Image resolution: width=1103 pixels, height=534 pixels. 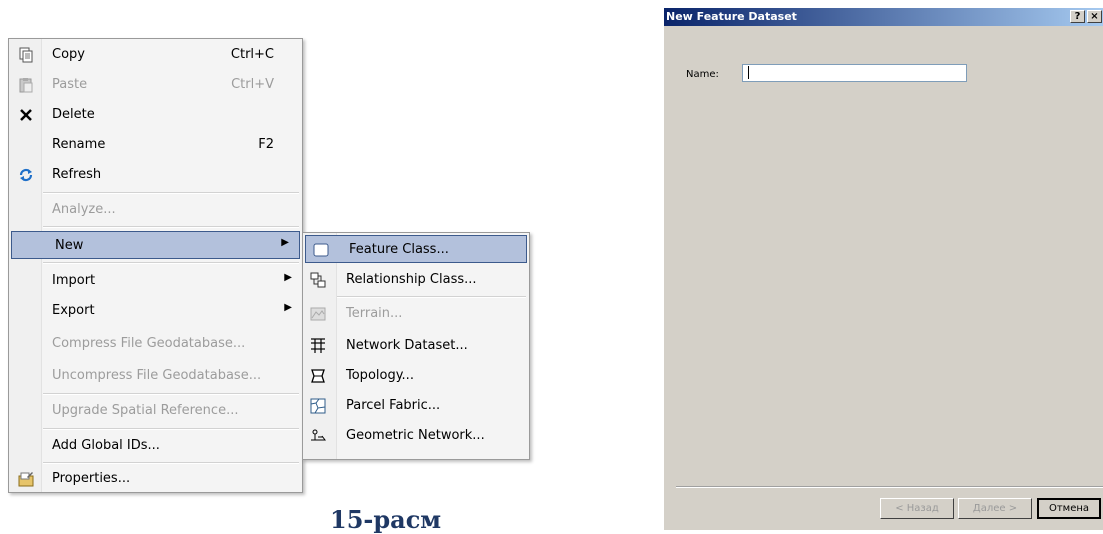 What do you see at coordinates (1094, 16) in the screenshot?
I see `close-button: ×` at bounding box center [1094, 16].